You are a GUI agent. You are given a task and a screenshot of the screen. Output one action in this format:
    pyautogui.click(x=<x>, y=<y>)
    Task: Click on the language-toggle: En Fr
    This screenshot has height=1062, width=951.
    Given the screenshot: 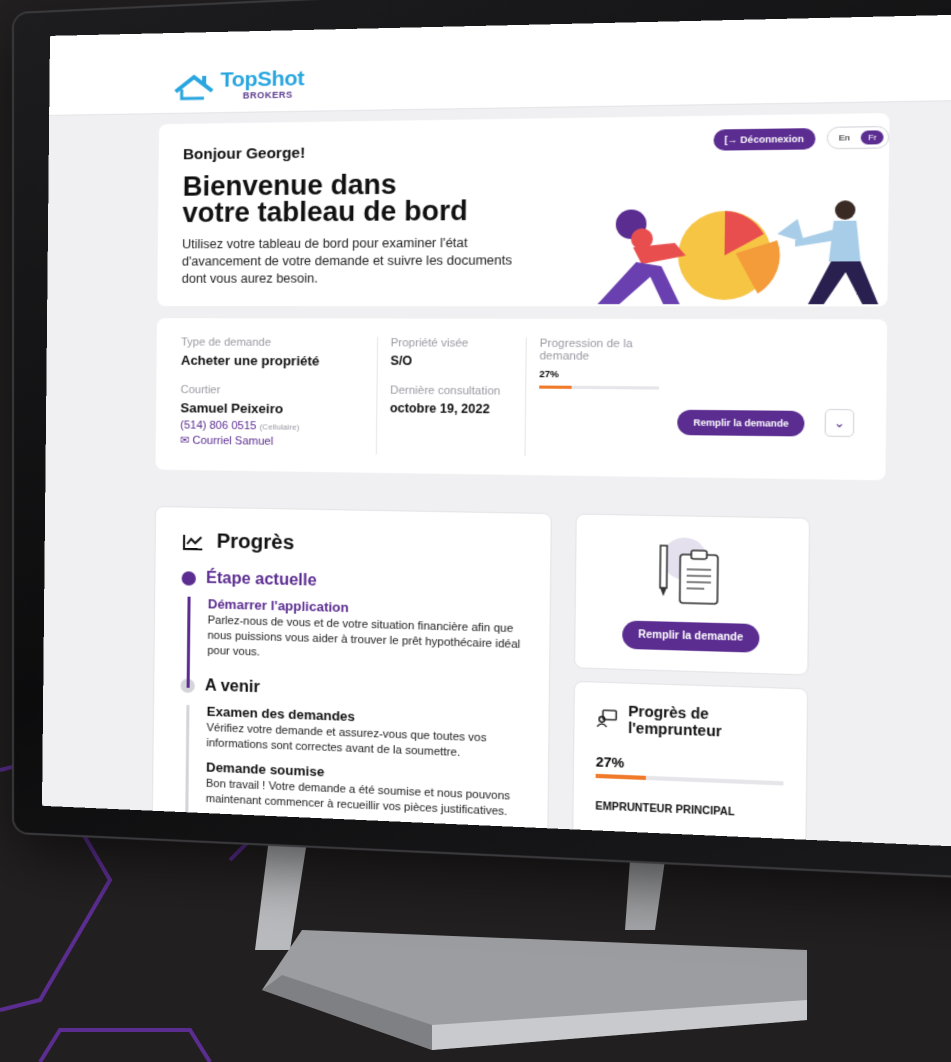 What is the action you would take?
    pyautogui.click(x=858, y=137)
    